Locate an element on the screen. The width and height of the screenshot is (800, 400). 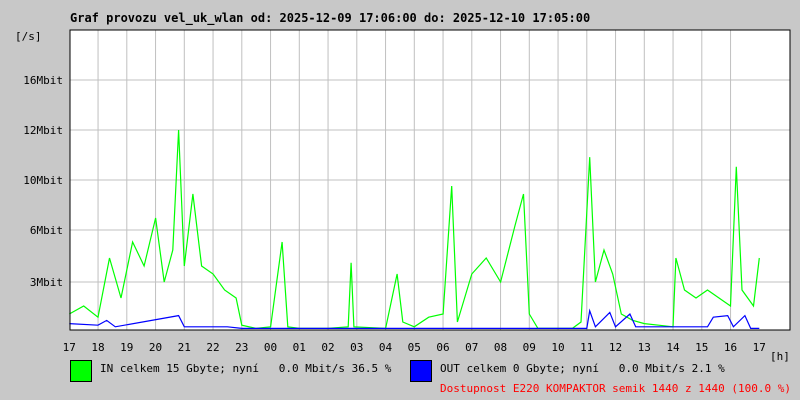
x-tick-label: 02 is located at coordinates (327, 347).